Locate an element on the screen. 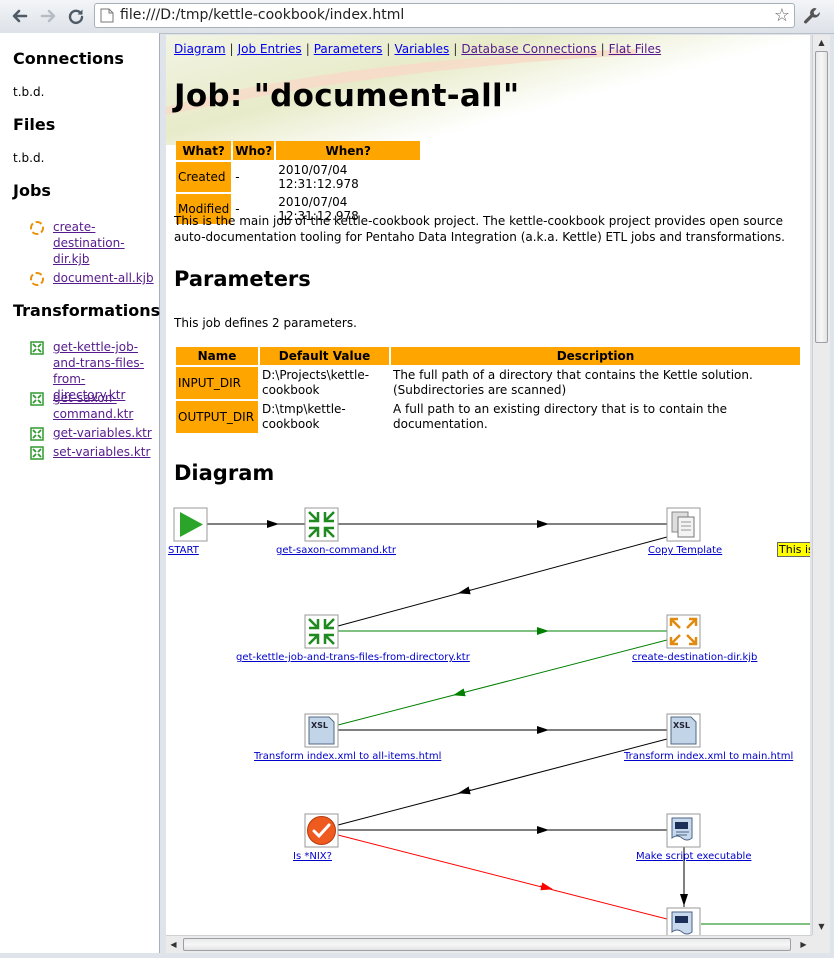 This screenshot has height=958, width=834. parameters-intro: This job defines 2 parameters. is located at coordinates (265, 323).